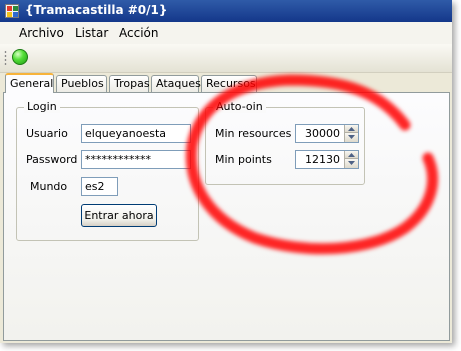  Describe the element at coordinates (41, 33) in the screenshot. I see `menu-archivo: Archivo` at that location.